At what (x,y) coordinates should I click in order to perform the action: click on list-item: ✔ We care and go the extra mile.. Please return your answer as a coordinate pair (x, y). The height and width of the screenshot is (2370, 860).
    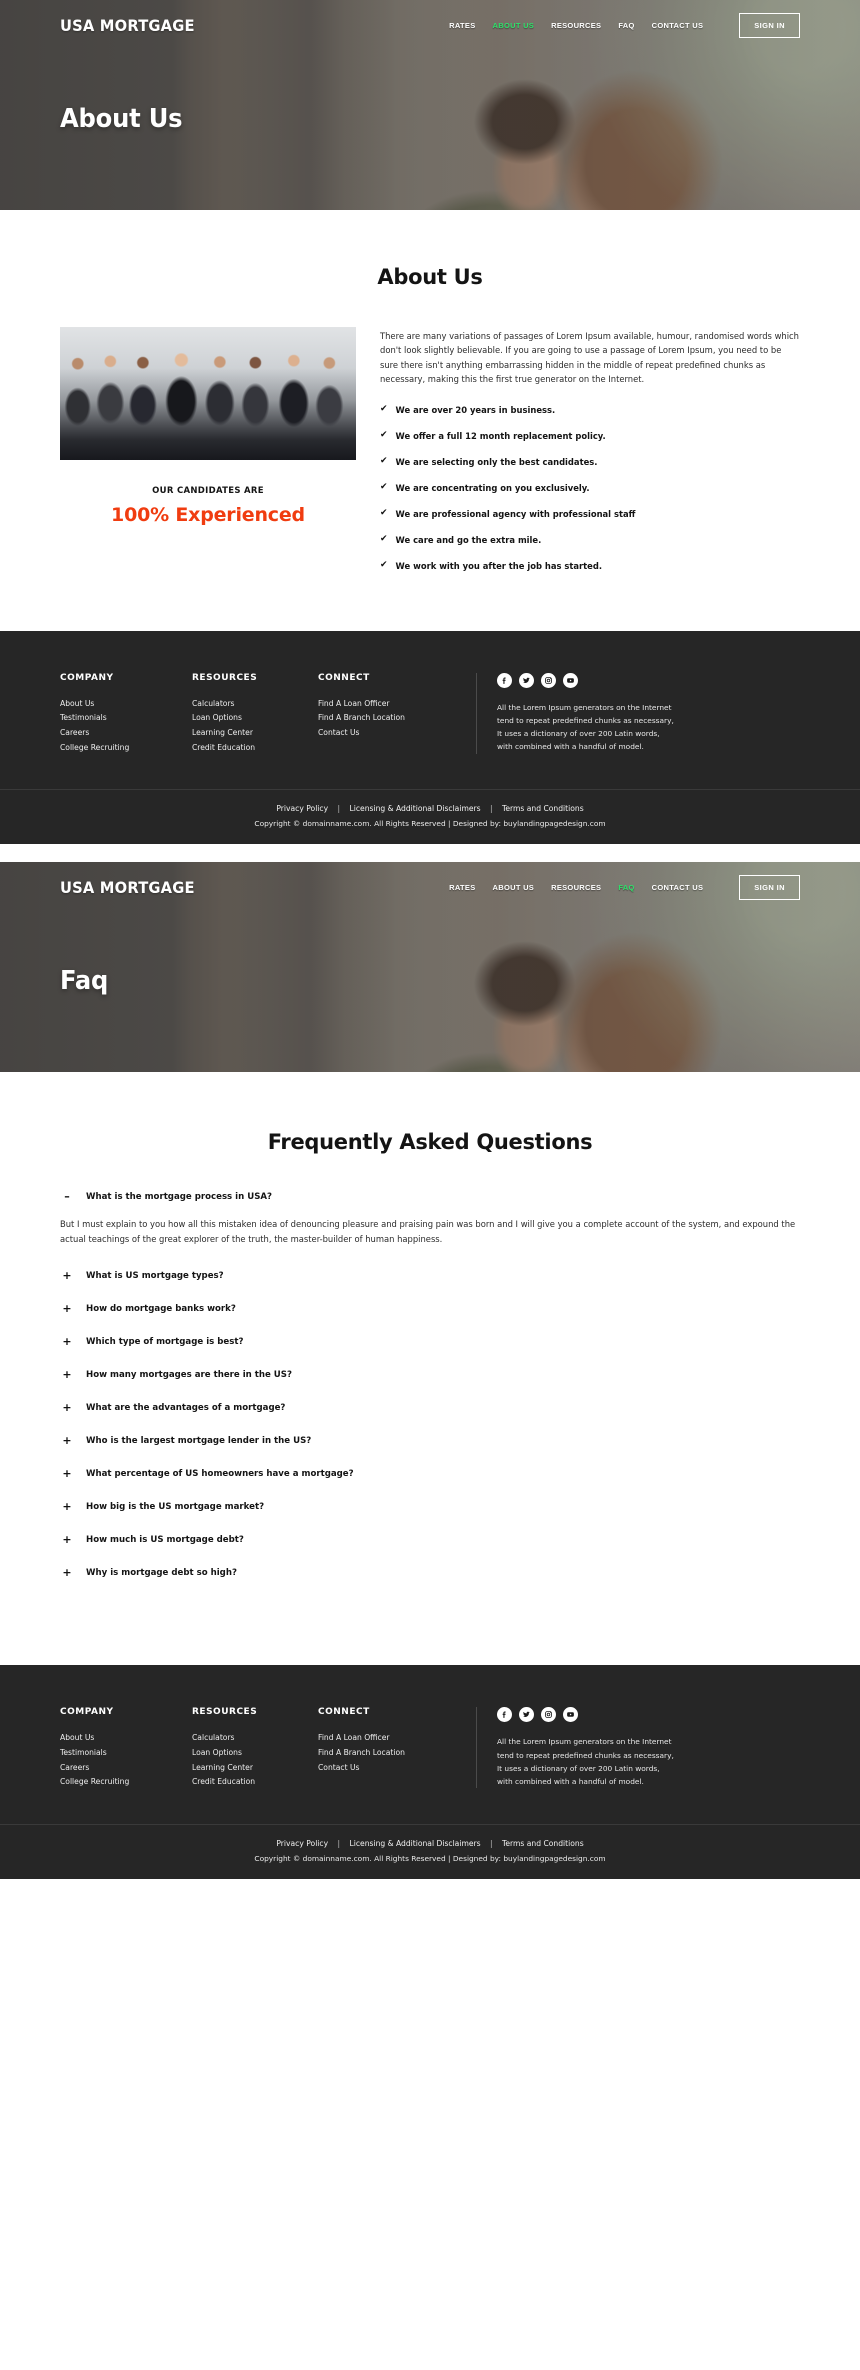
    Looking at the image, I should click on (590, 539).